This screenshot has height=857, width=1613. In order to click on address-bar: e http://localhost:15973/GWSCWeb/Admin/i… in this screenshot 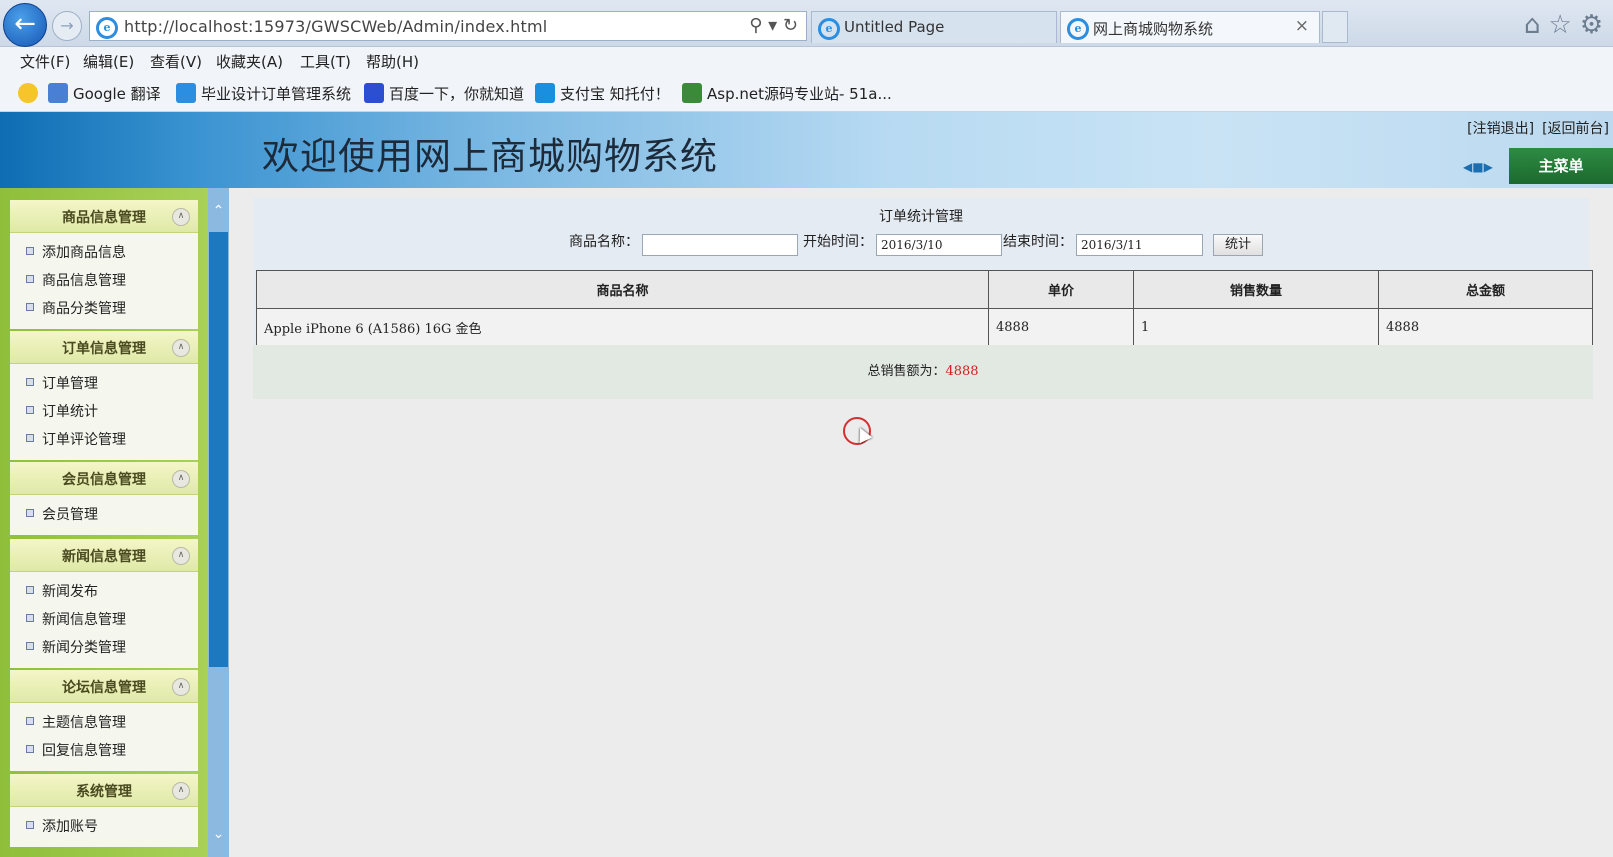, I will do `click(448, 26)`.